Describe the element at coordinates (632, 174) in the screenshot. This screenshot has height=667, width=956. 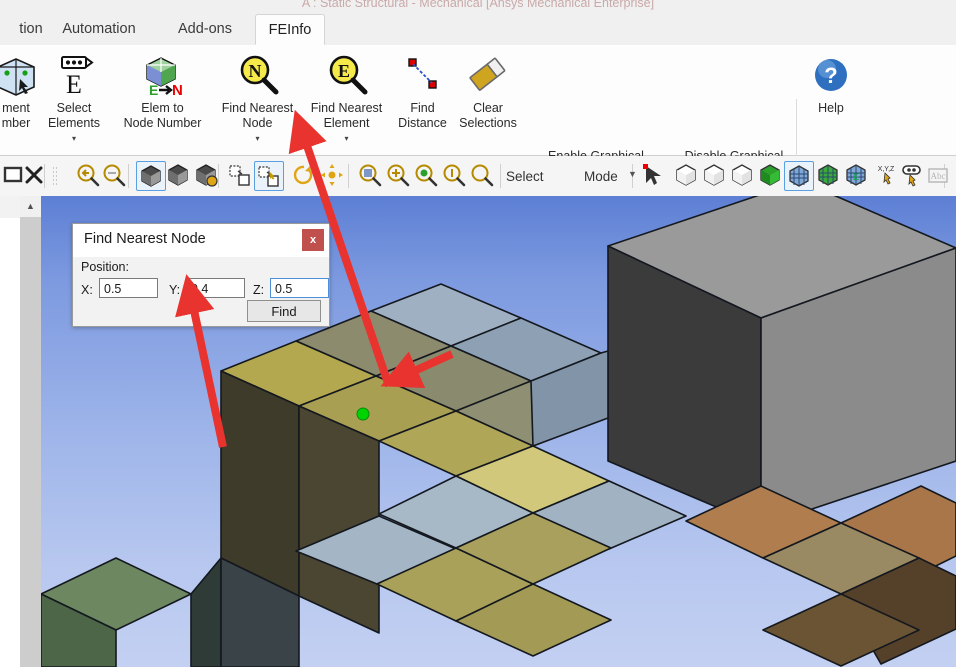
I see `mode-caret-icon: ▼` at that location.